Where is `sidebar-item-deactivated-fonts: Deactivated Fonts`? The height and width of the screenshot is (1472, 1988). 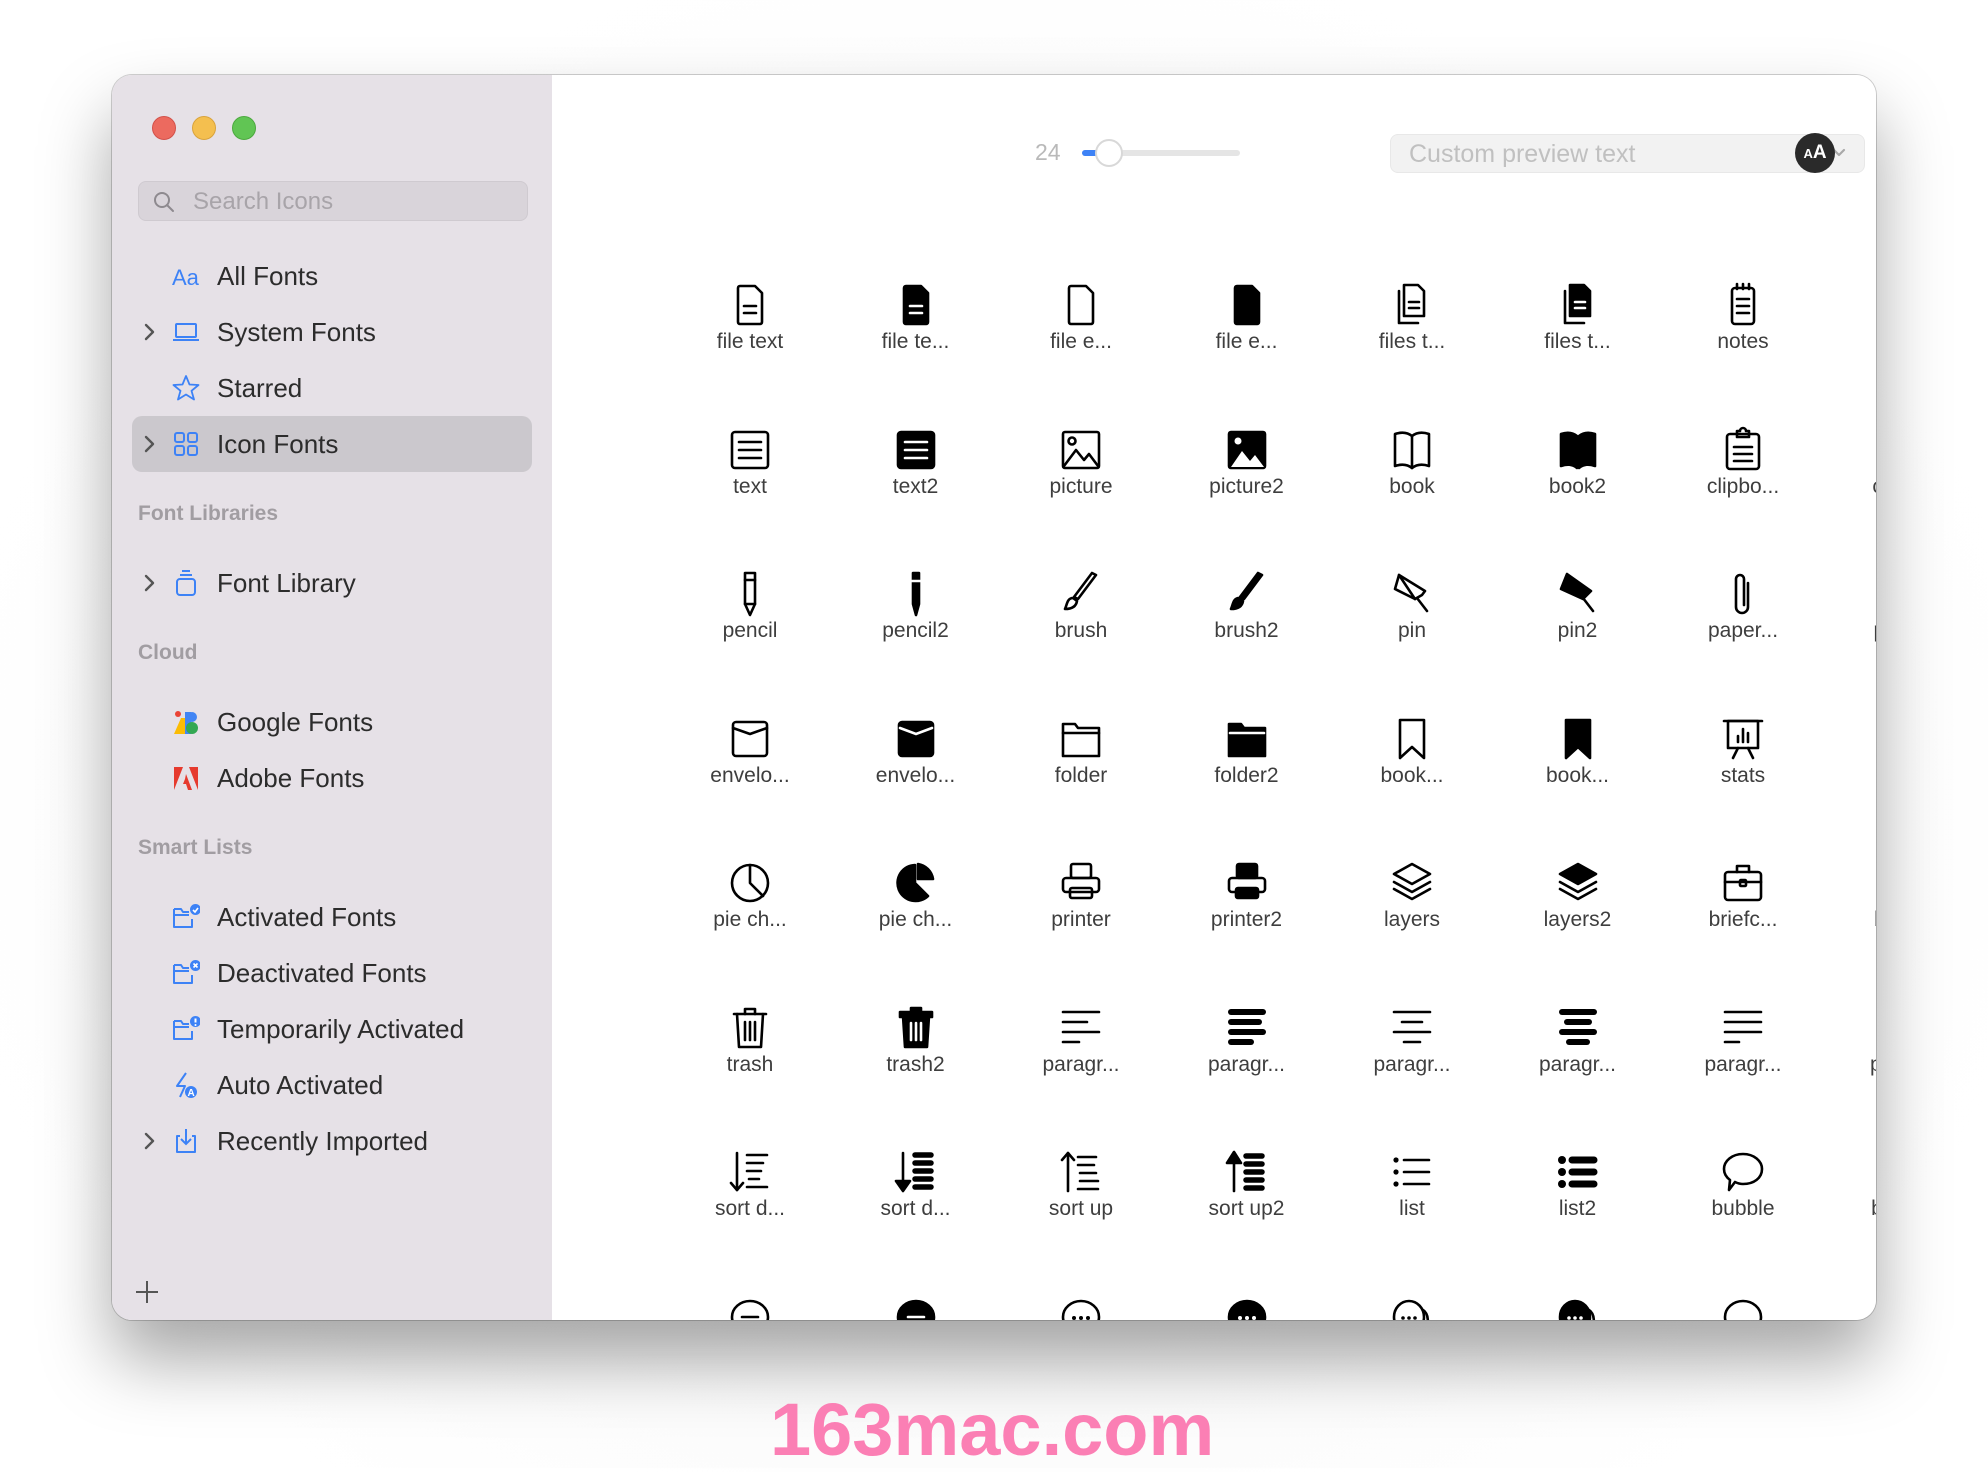 sidebar-item-deactivated-fonts: Deactivated Fonts is located at coordinates (332, 973).